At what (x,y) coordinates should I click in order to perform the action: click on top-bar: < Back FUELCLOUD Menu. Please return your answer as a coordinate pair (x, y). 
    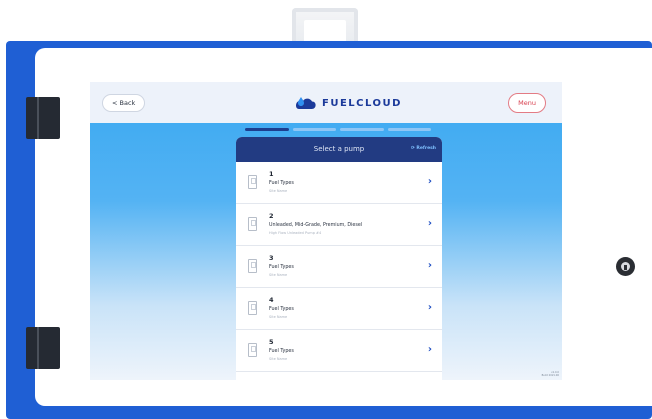
    Looking at the image, I should click on (326, 102).